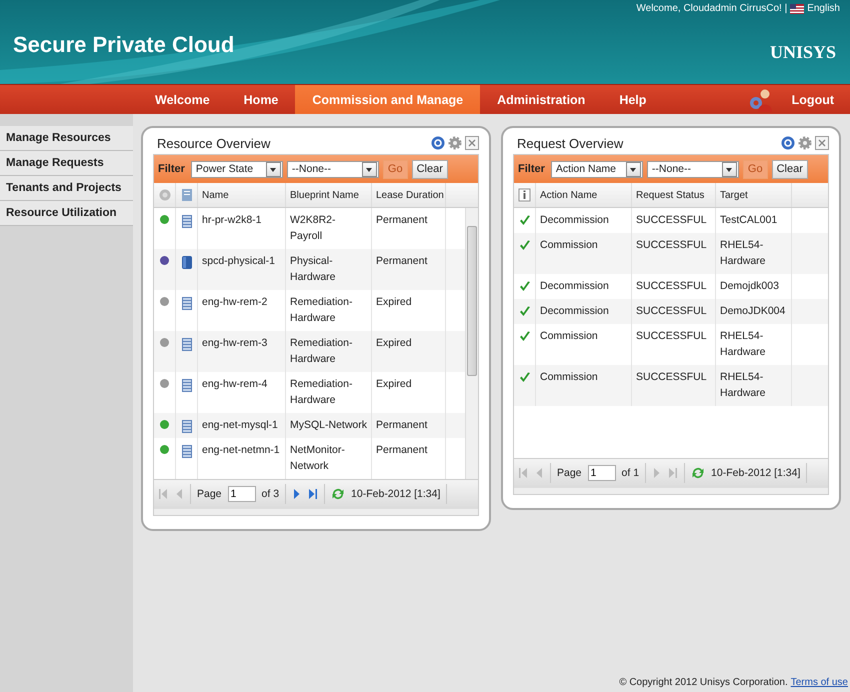 The image size is (850, 692). What do you see at coordinates (187, 195) in the screenshot?
I see `type-column-icon` at bounding box center [187, 195].